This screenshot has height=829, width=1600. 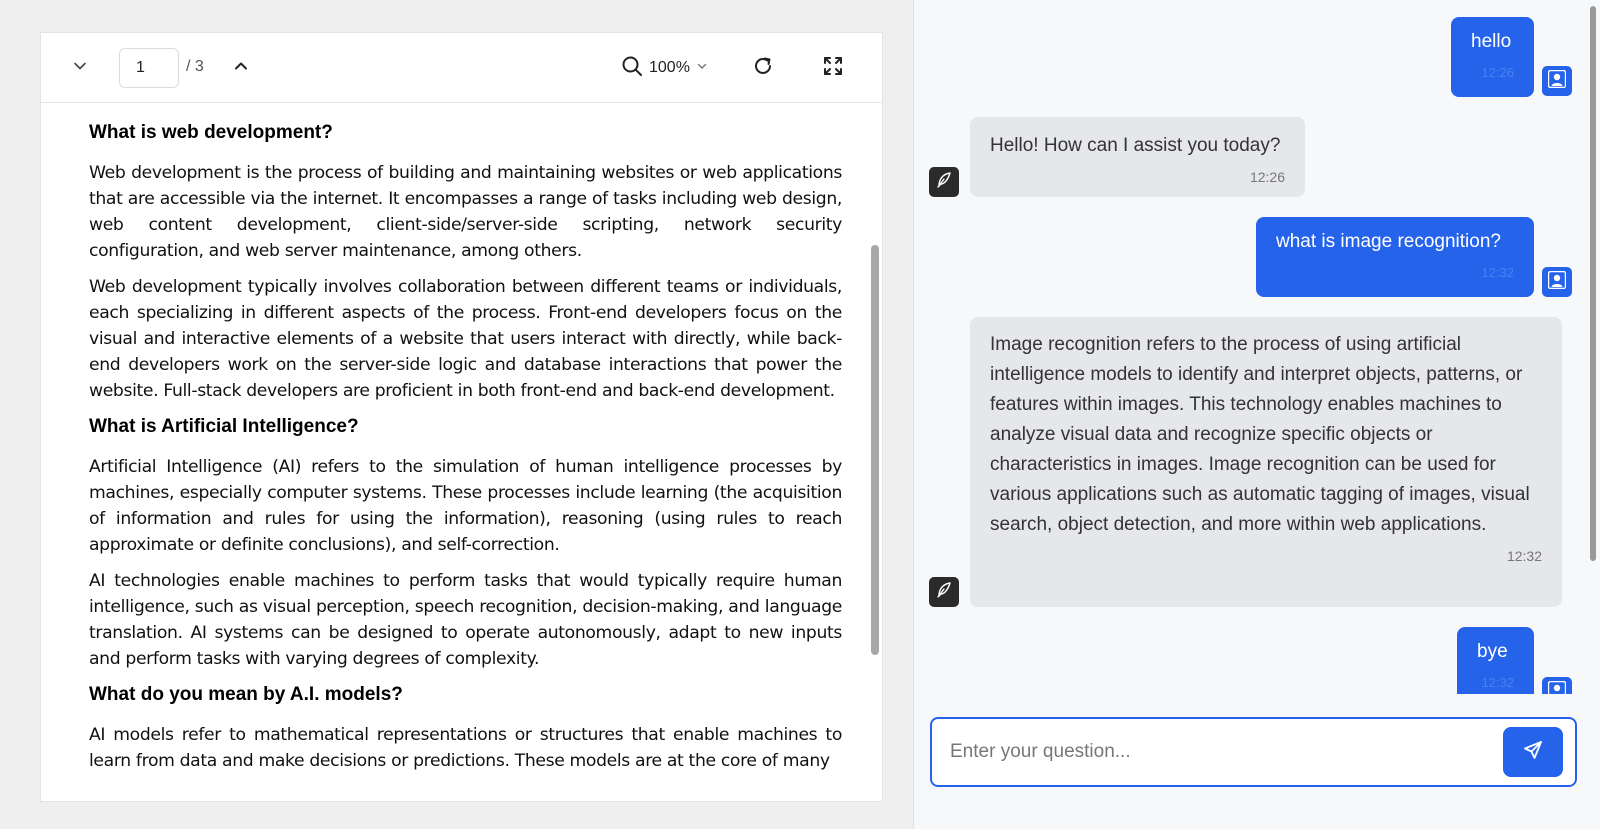 I want to click on bot-message: Hello! How can I assist you today? 12:26, so click(x=1137, y=157).